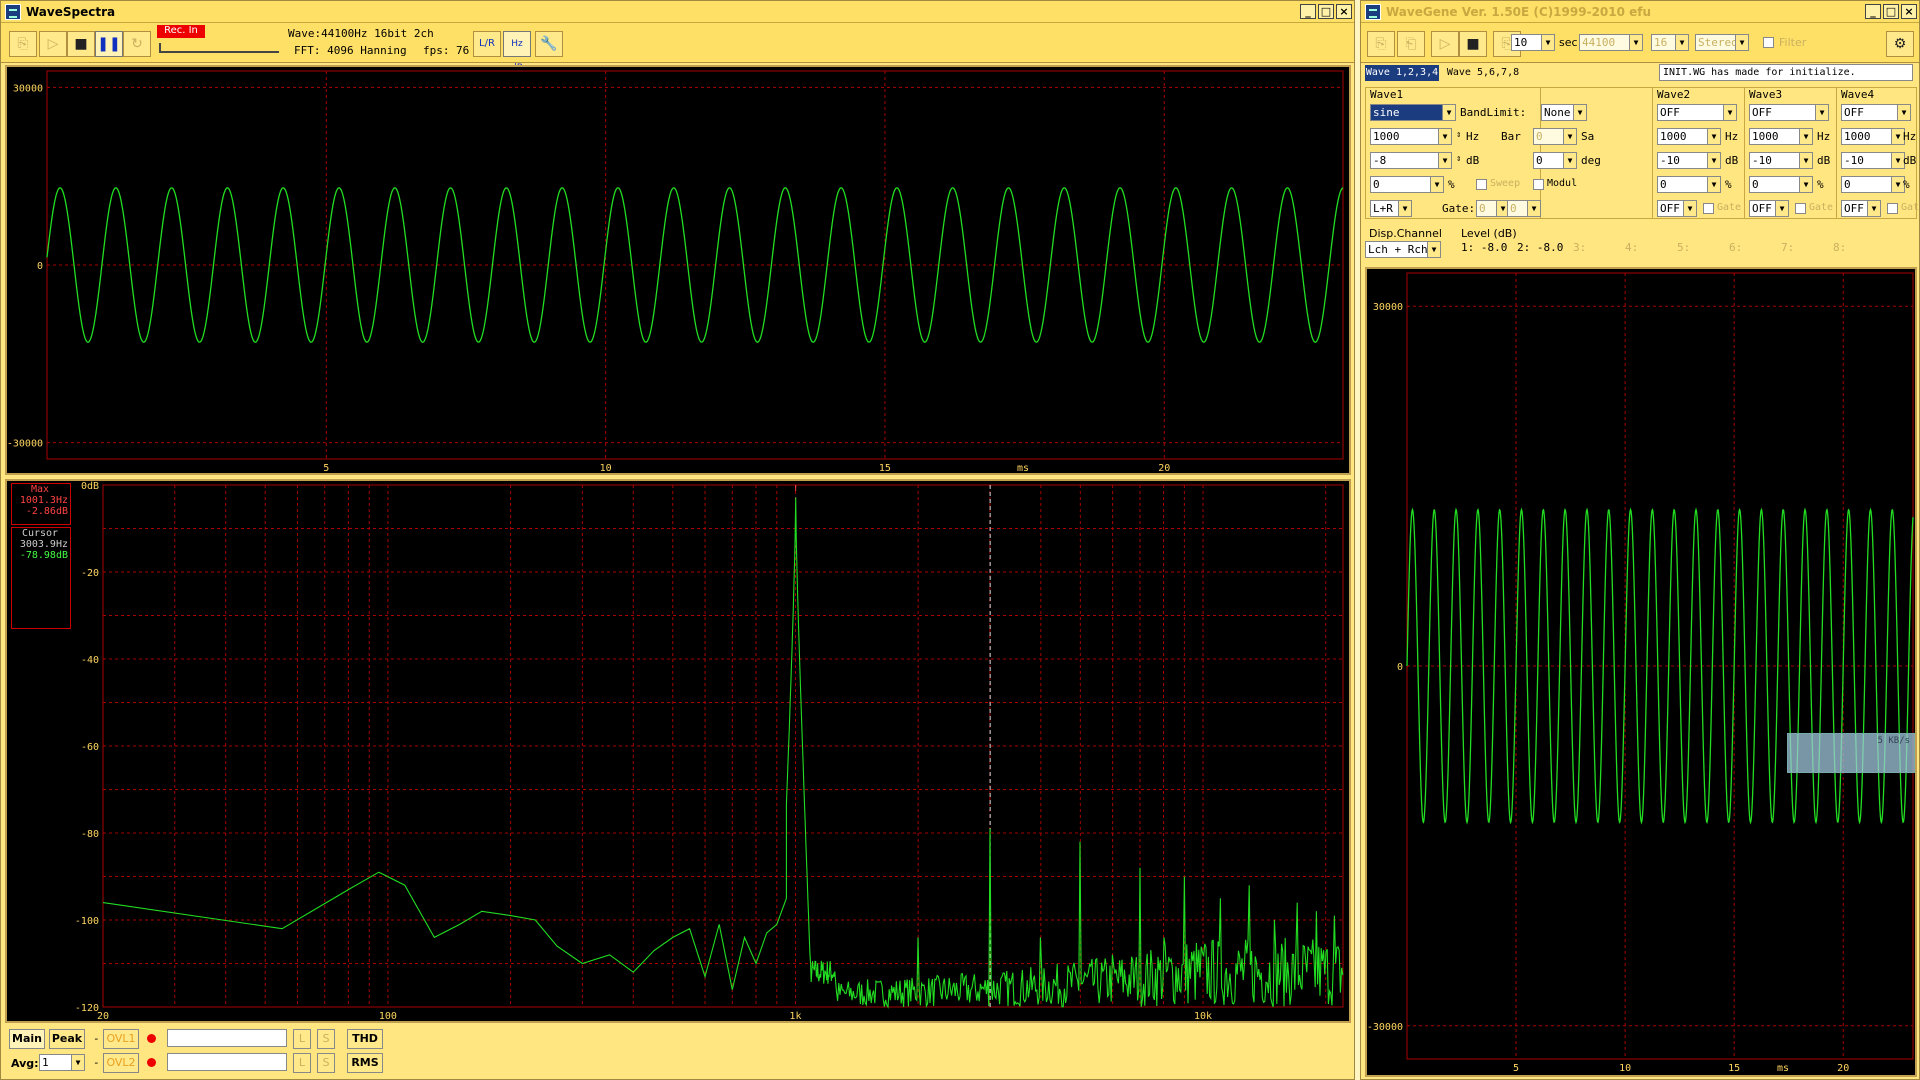 Image resolution: width=1920 pixels, height=1080 pixels. What do you see at coordinates (487, 44) in the screenshot?
I see `lr-channel-icon: L/R` at bounding box center [487, 44].